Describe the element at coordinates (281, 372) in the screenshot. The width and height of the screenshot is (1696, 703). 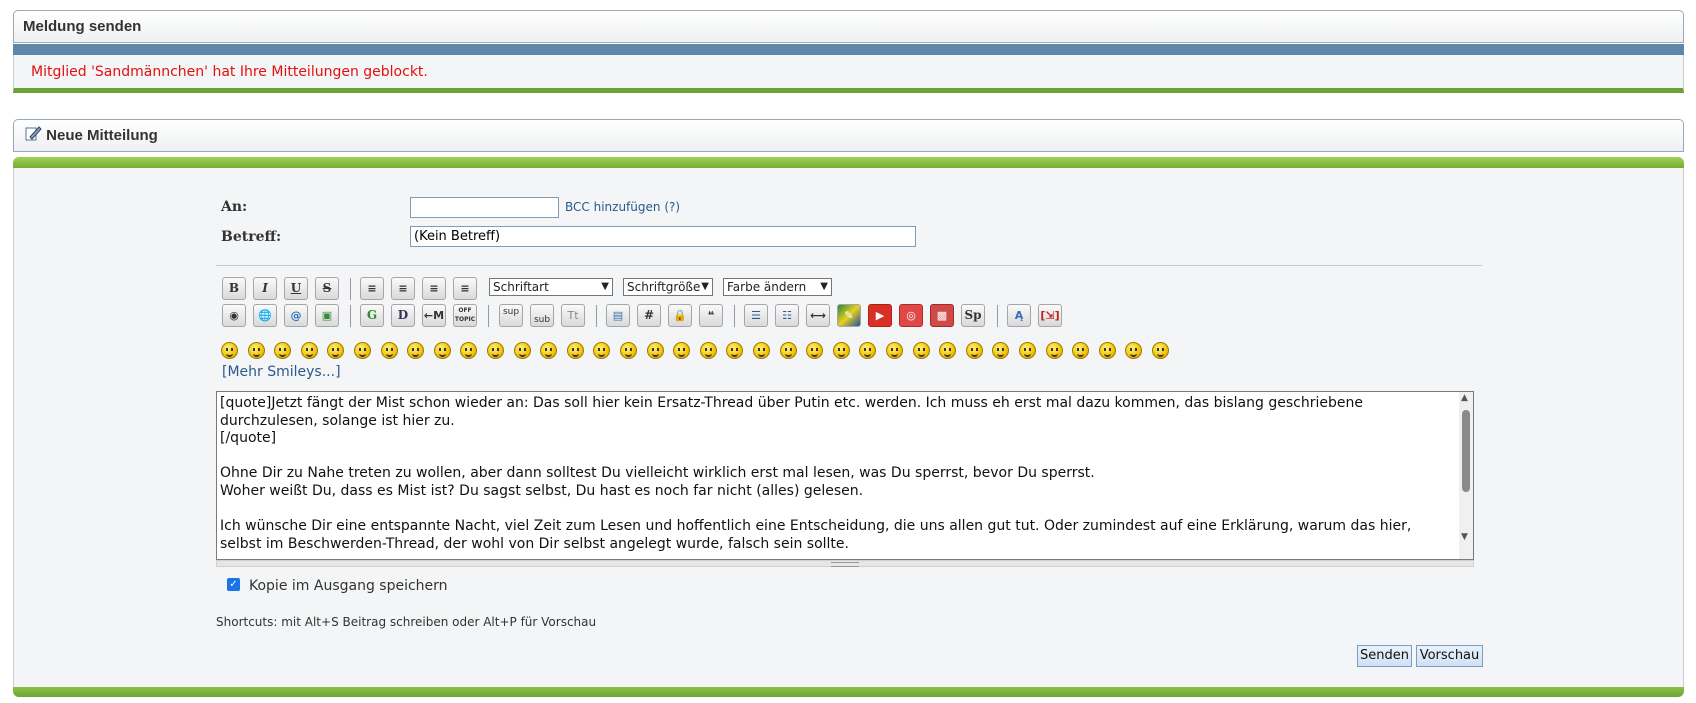
I see `more-smileys-link: [Mehr Smileys...]` at that location.